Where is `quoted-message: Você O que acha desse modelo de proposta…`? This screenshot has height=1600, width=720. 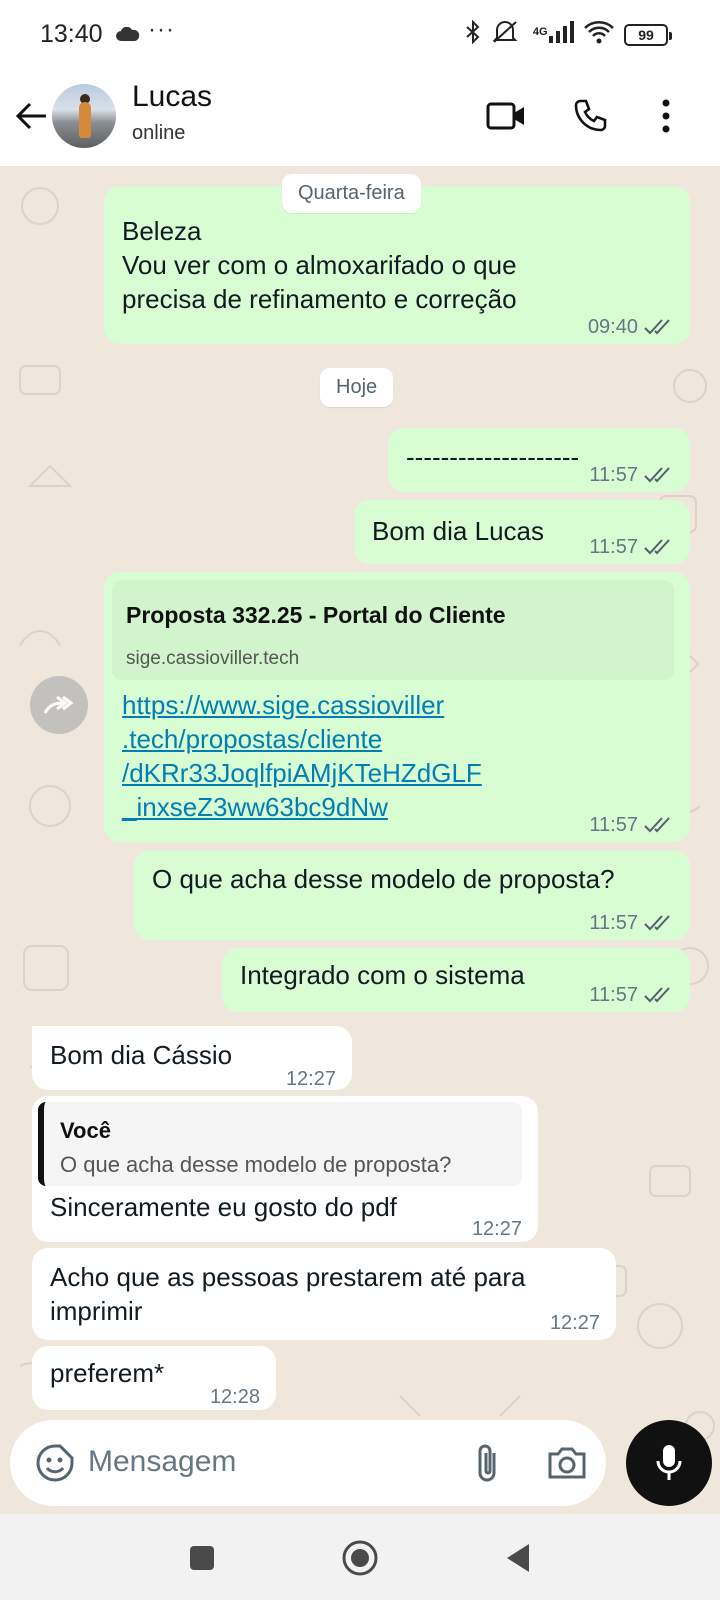
quoted-message: Você O que acha desse modelo de proposta… is located at coordinates (280, 1144).